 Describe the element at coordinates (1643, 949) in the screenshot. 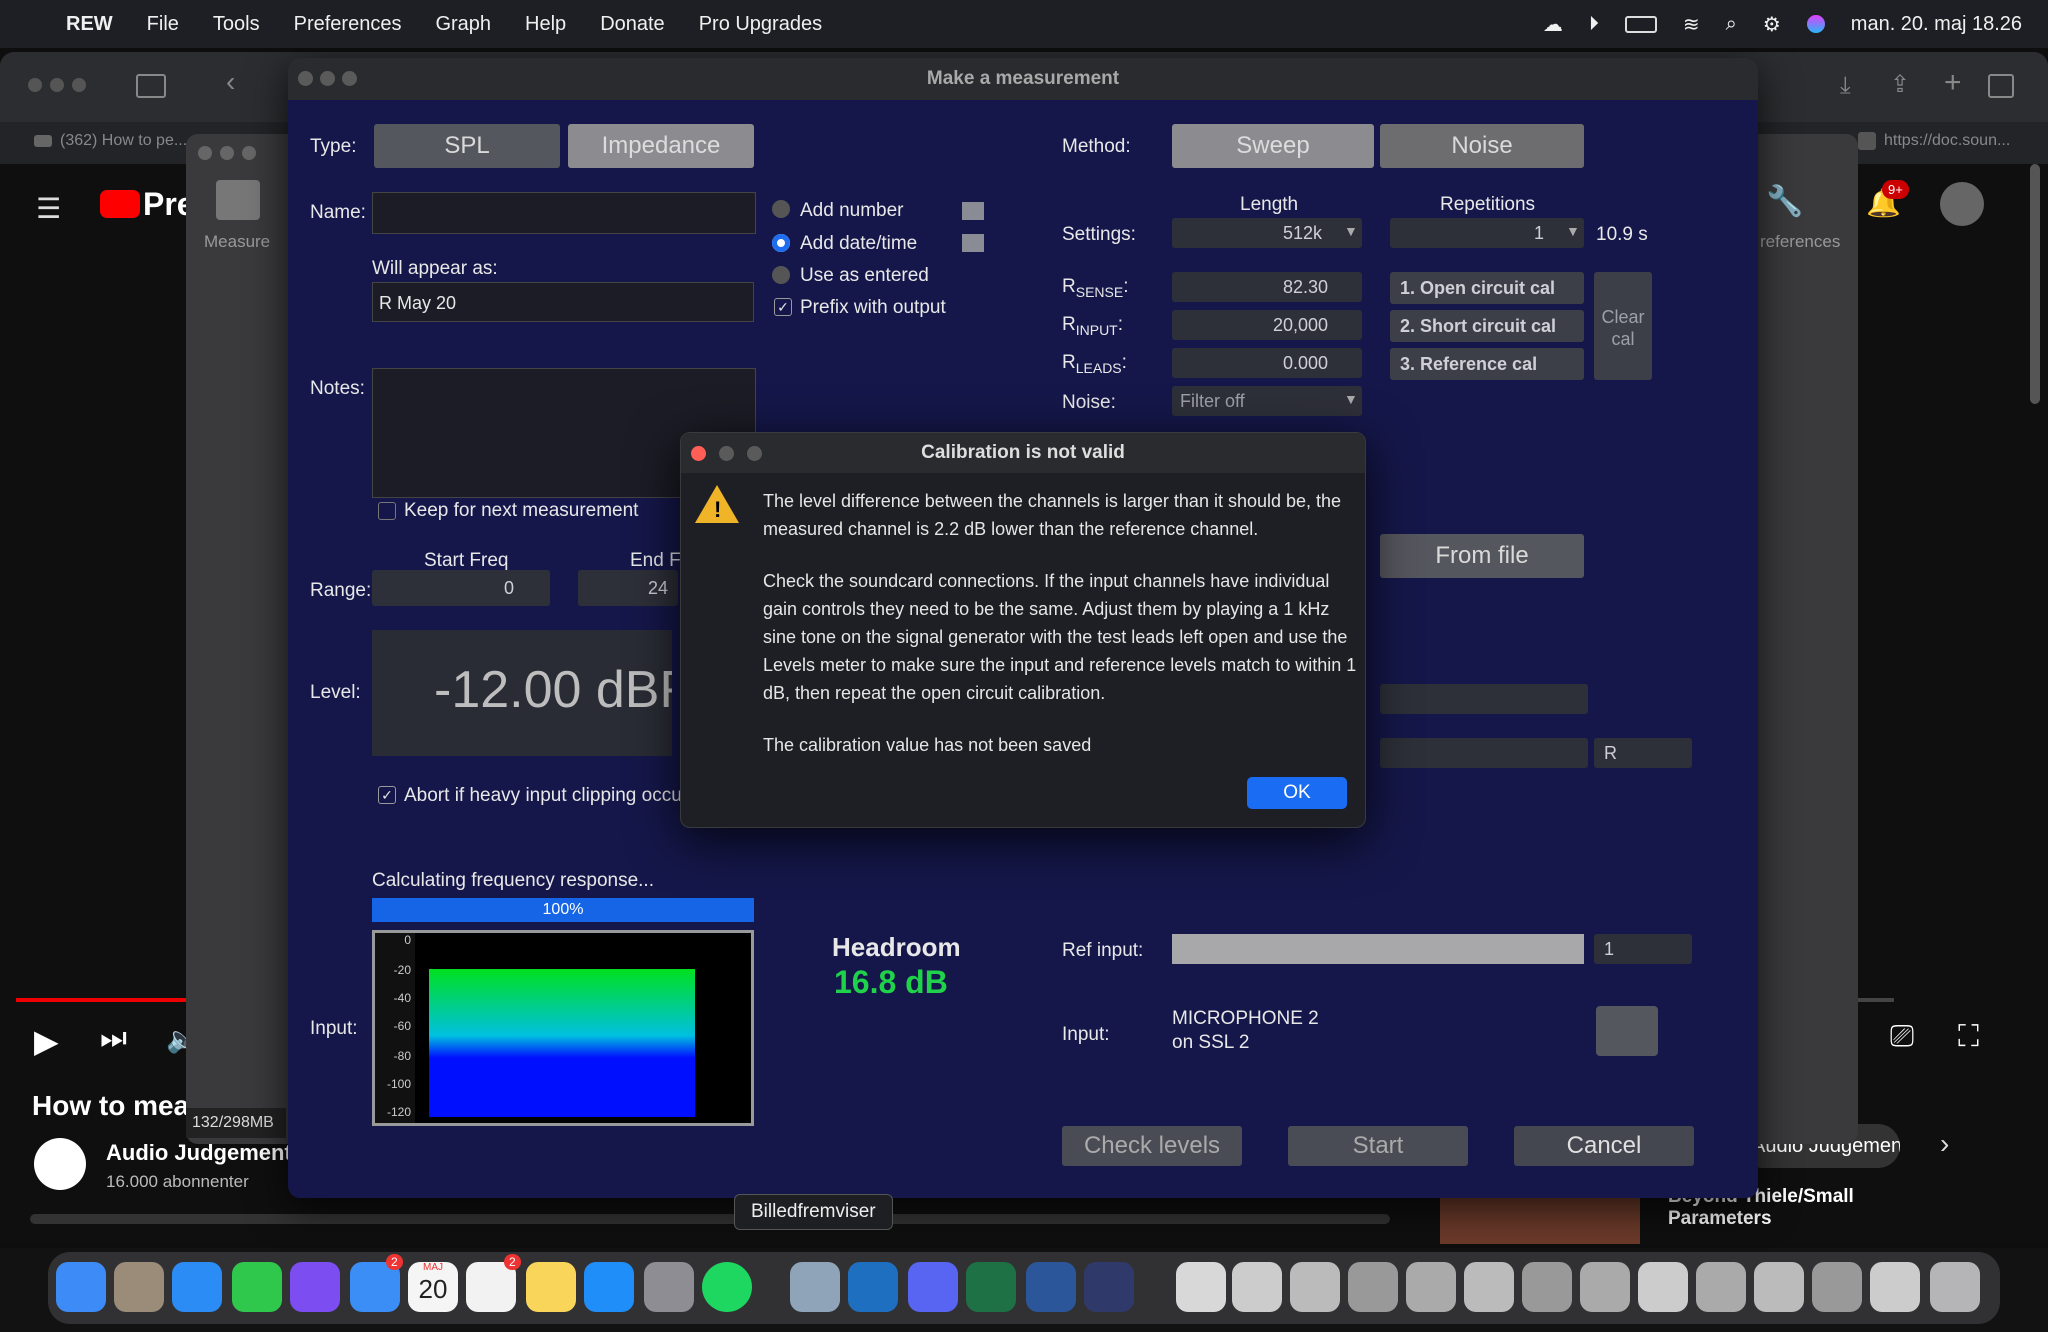

I see `ref-input-channel-select: 1` at that location.